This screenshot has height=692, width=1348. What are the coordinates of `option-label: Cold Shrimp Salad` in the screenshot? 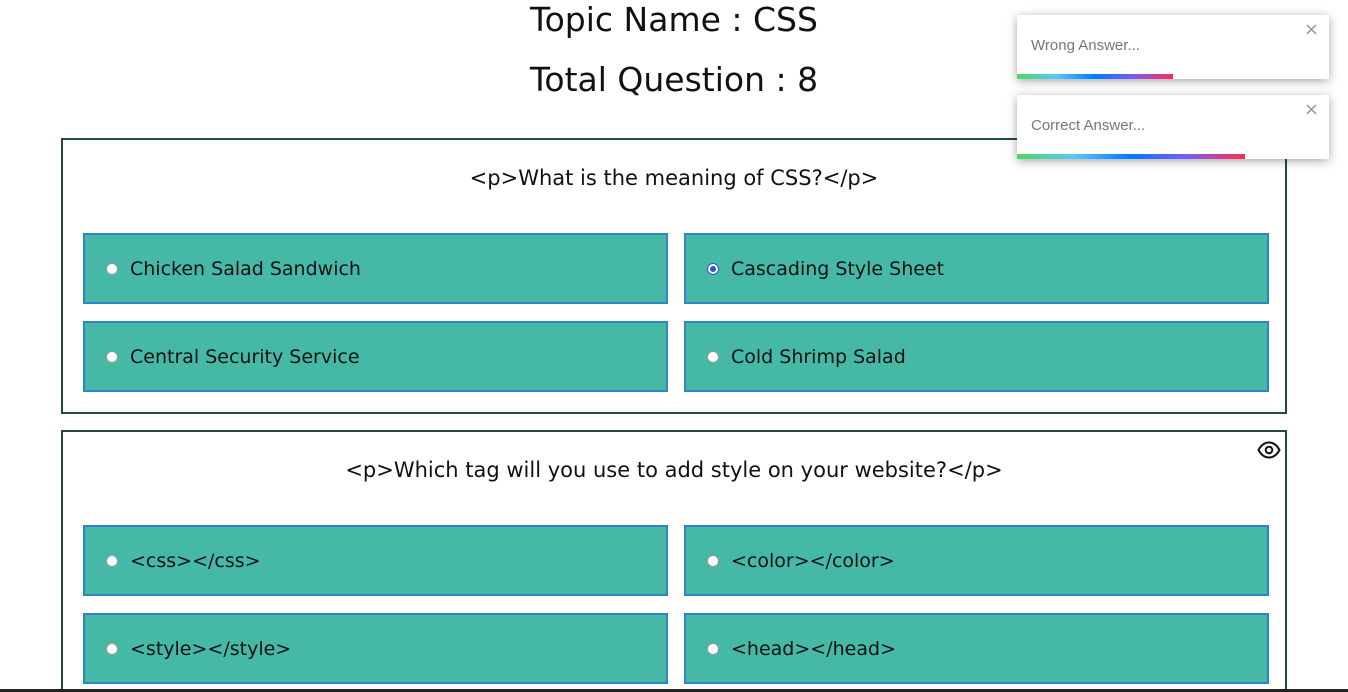 It's located at (818, 356).